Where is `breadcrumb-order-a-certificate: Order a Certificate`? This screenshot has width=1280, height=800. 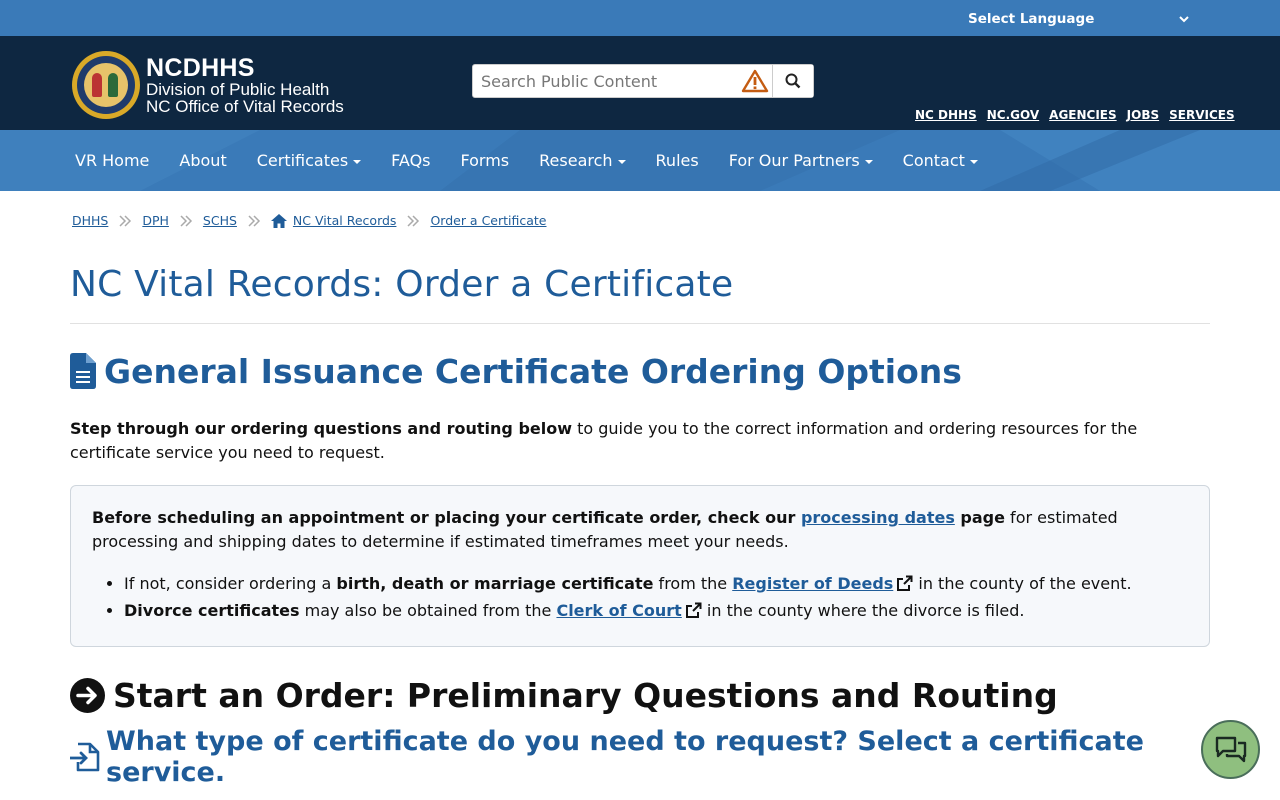 breadcrumb-order-a-certificate: Order a Certificate is located at coordinates (488, 220).